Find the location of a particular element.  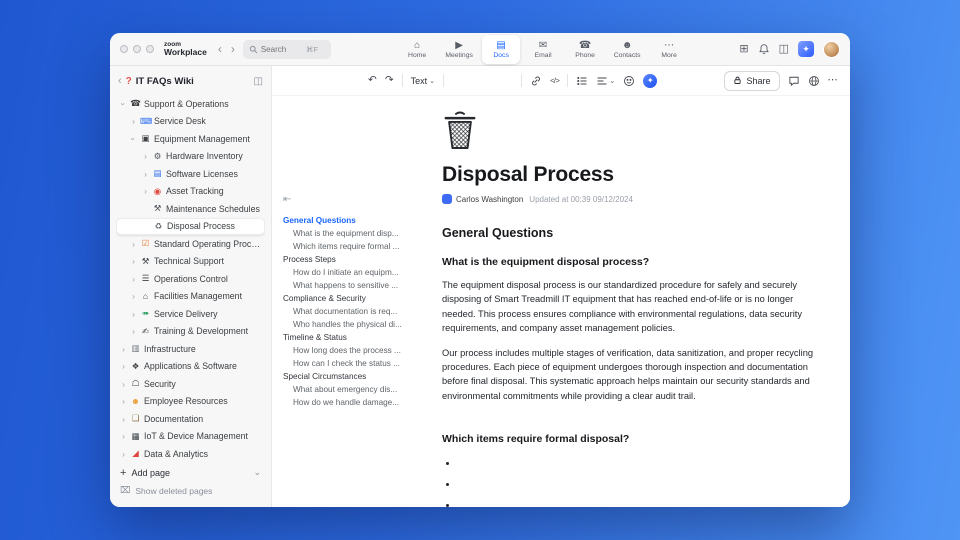

chevron-down-icon: ⌄ is located at coordinates (432, 81).